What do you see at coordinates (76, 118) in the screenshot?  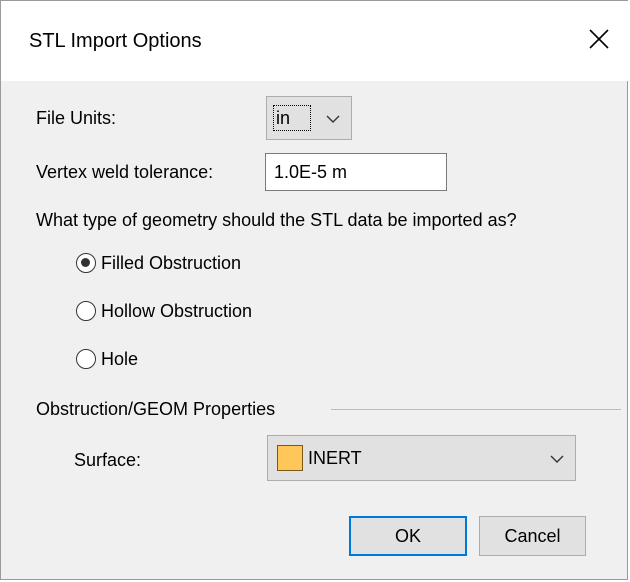 I see `file-units-label: File Units:` at bounding box center [76, 118].